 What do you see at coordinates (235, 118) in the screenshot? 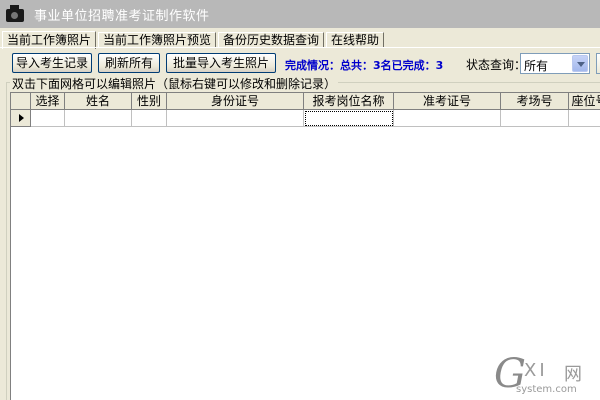
I see `cell-id-number` at bounding box center [235, 118].